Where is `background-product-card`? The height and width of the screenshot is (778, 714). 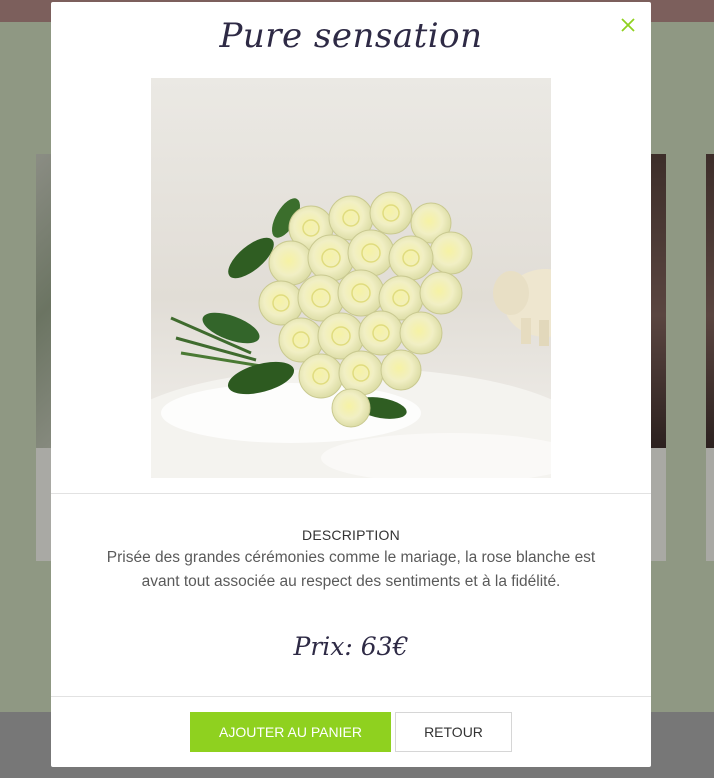
background-product-card is located at coordinates (710, 357).